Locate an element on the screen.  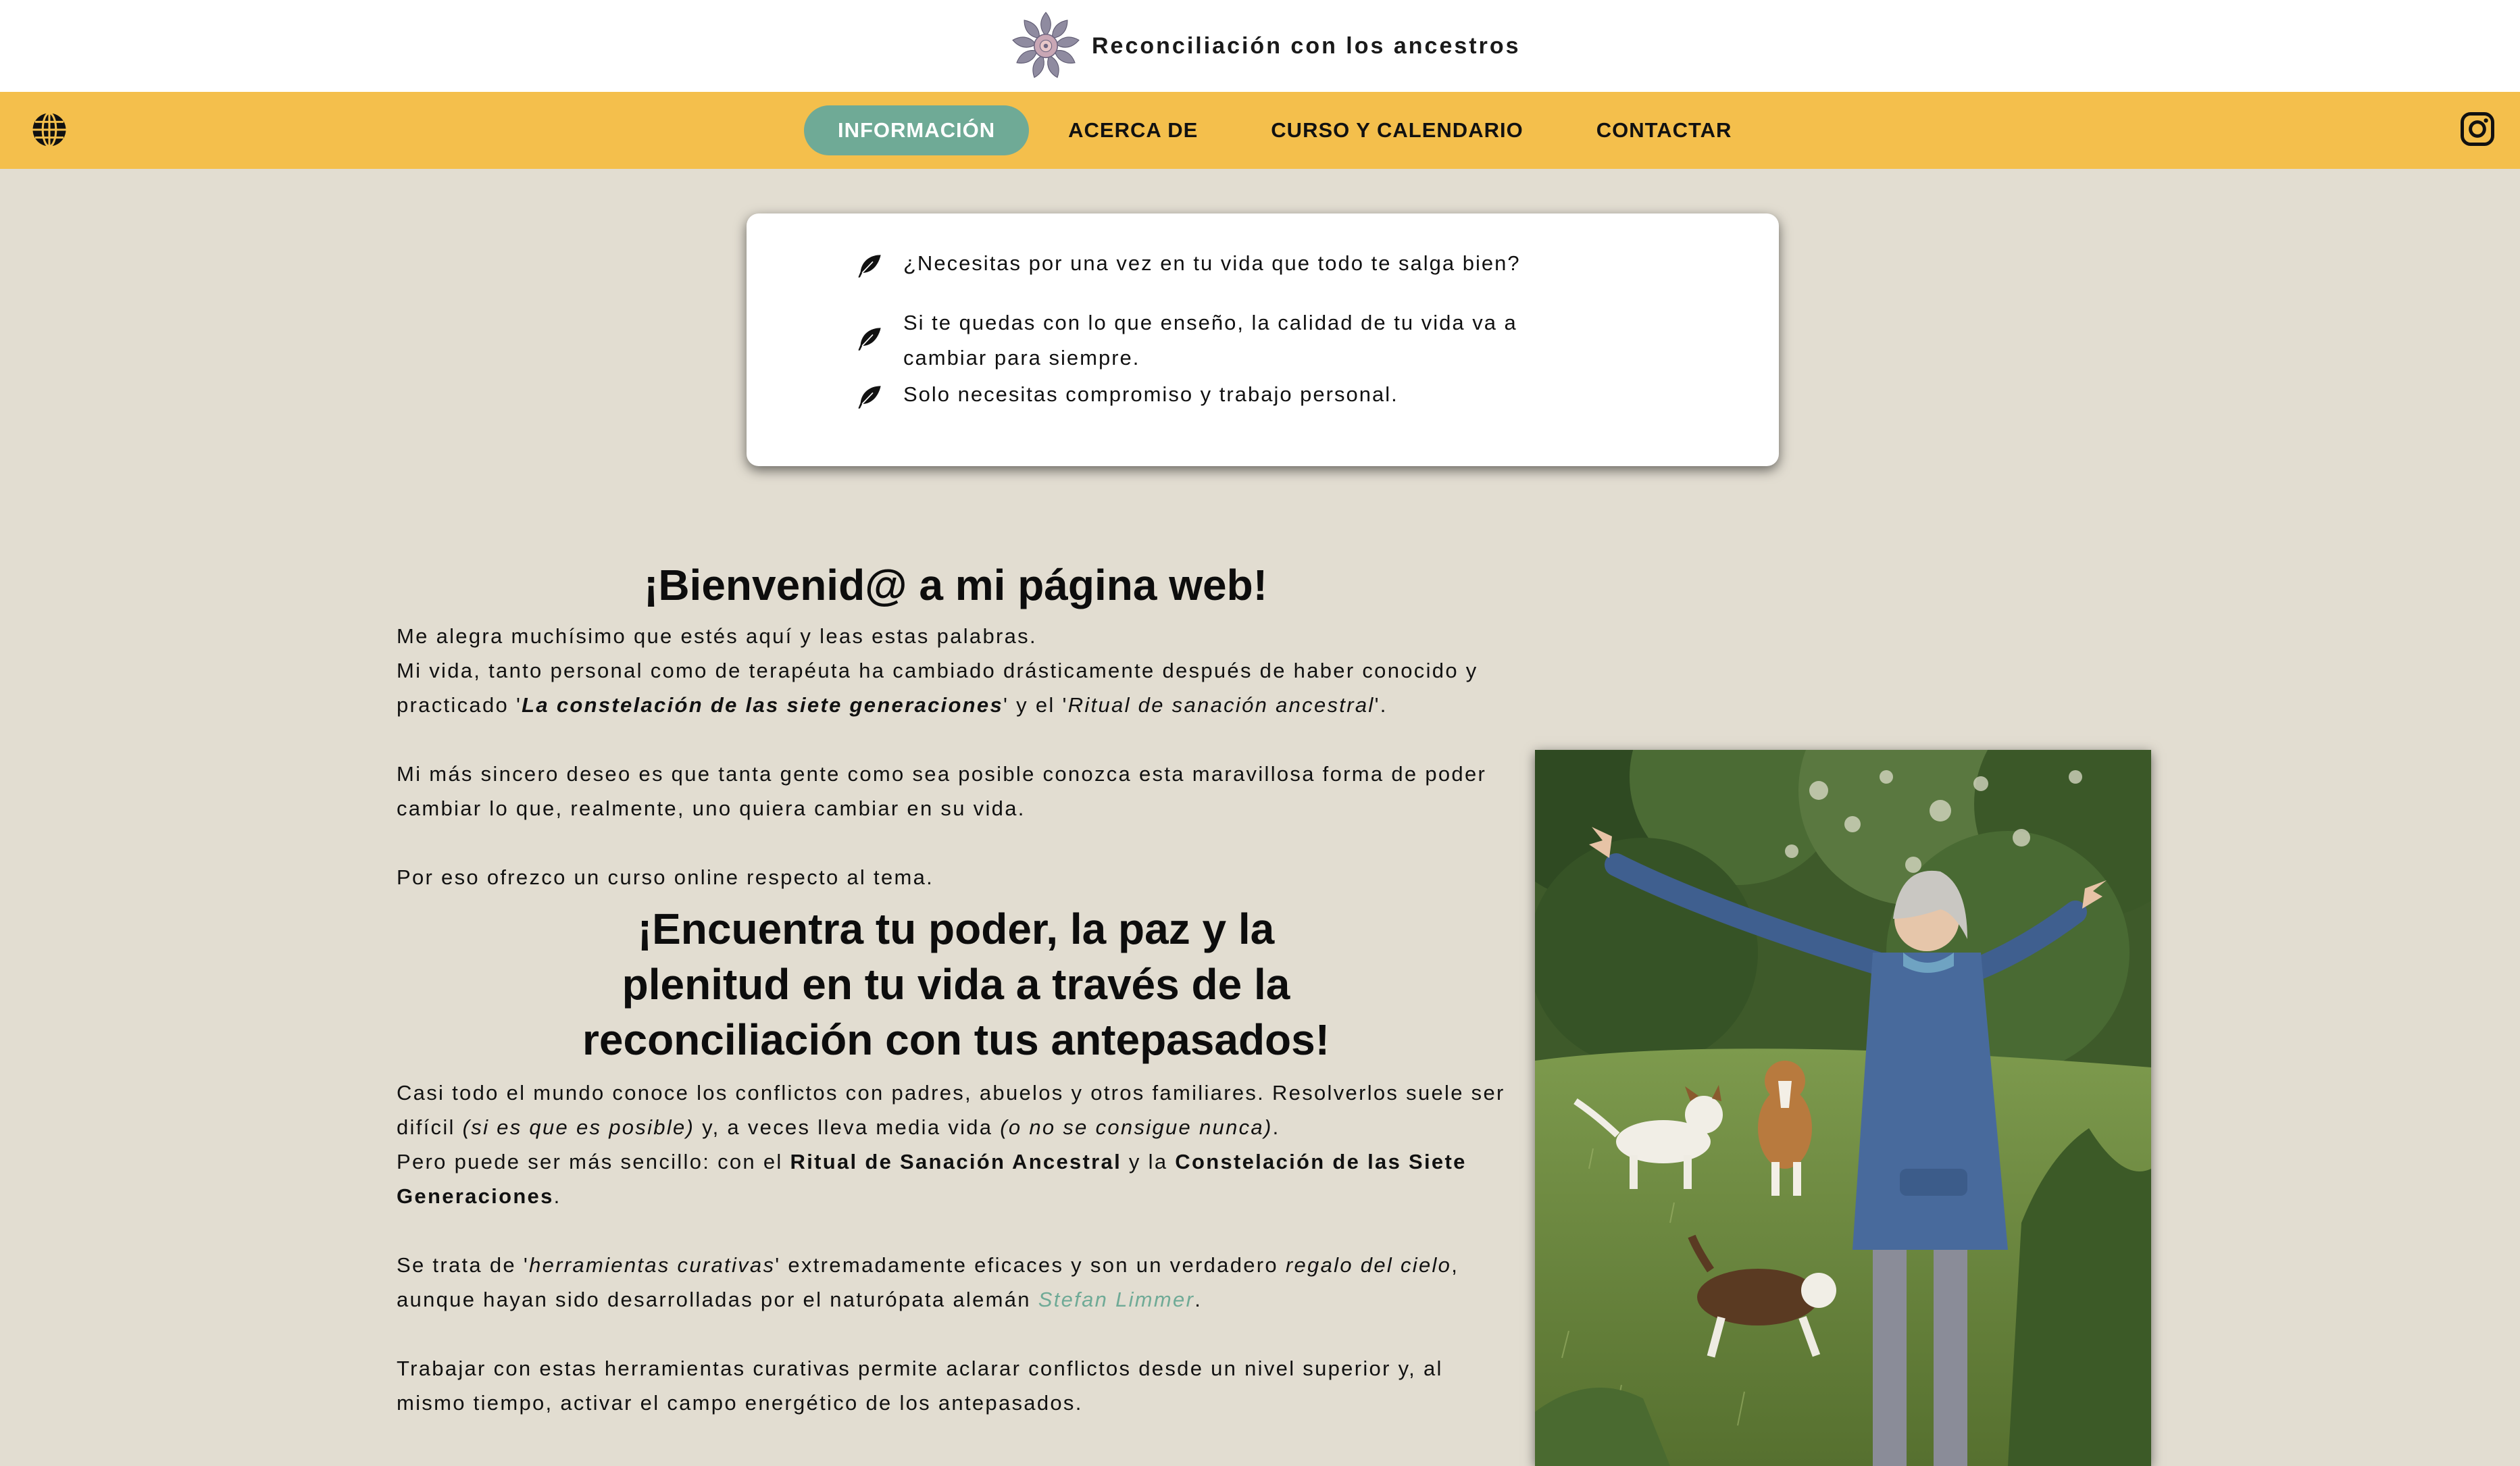
body-text: y, a veces lleva media vida is located at coordinates (848, 1127).